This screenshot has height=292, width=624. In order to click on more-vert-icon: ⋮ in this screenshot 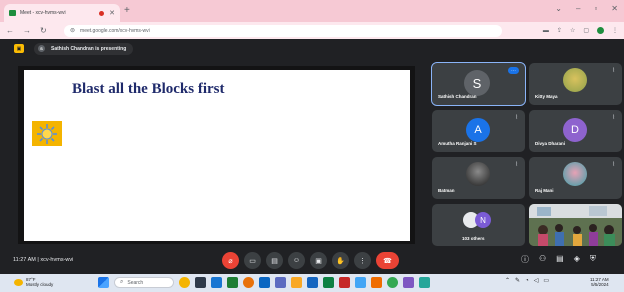, I will do `click(362, 261)`.